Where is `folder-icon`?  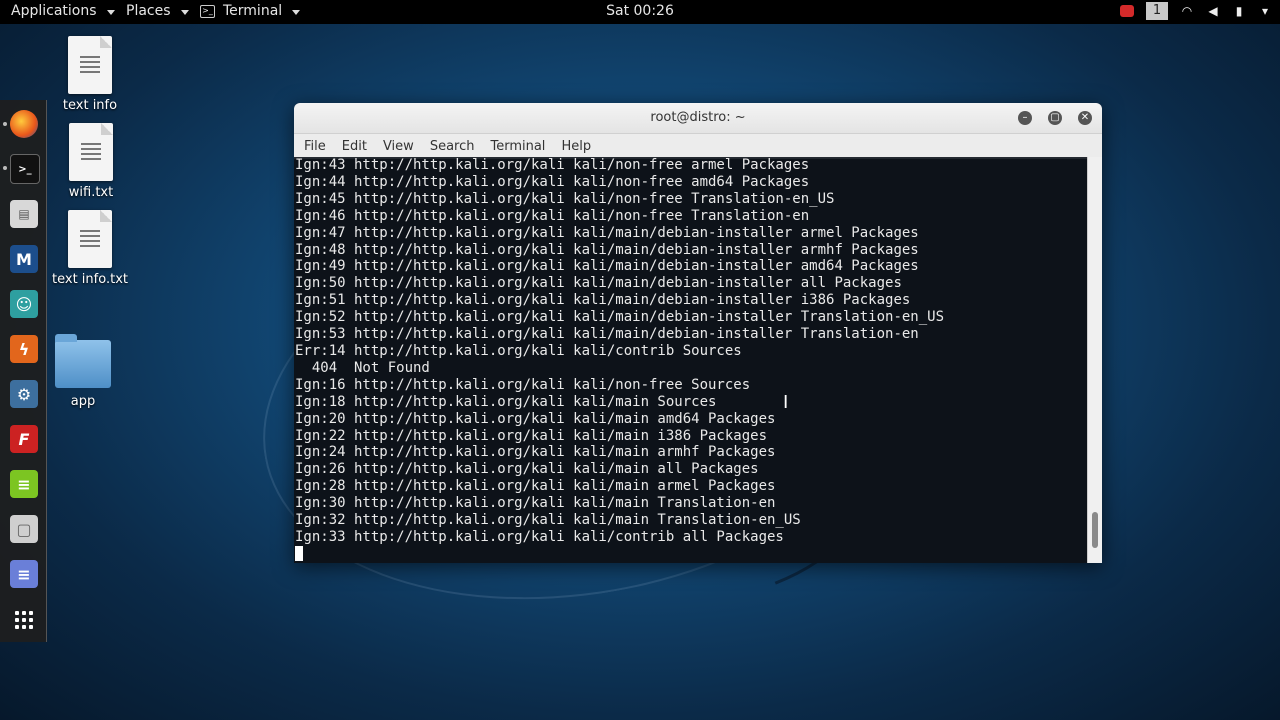
folder-icon is located at coordinates (83, 361).